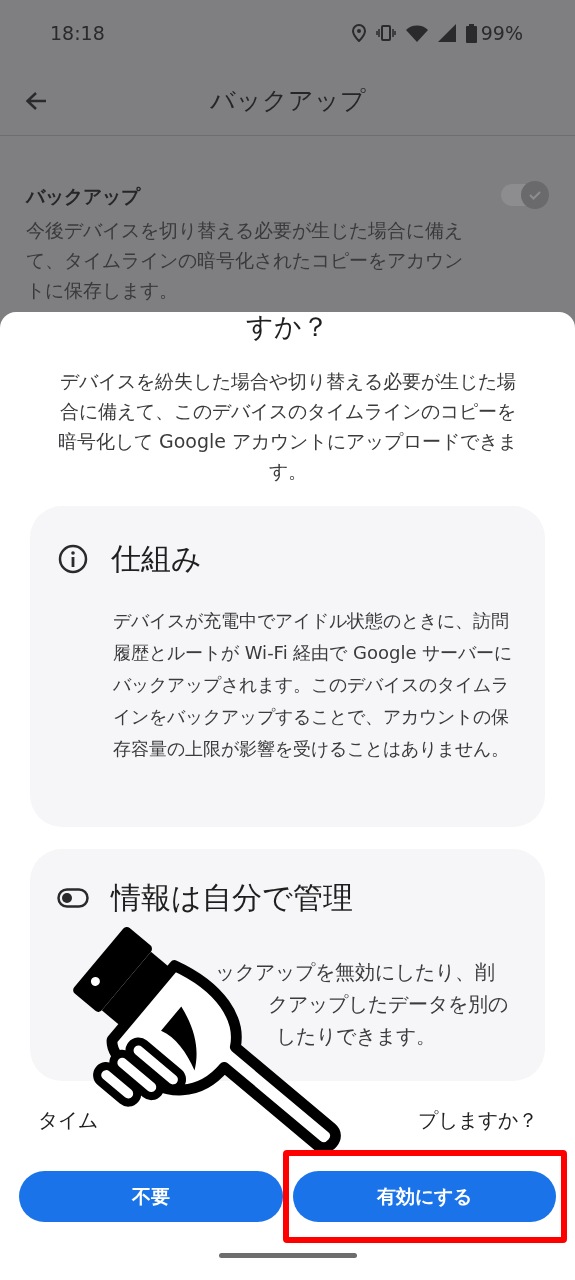 Image resolution: width=575 pixels, height=1280 pixels. What do you see at coordinates (358, 33) in the screenshot?
I see `location-icon` at bounding box center [358, 33].